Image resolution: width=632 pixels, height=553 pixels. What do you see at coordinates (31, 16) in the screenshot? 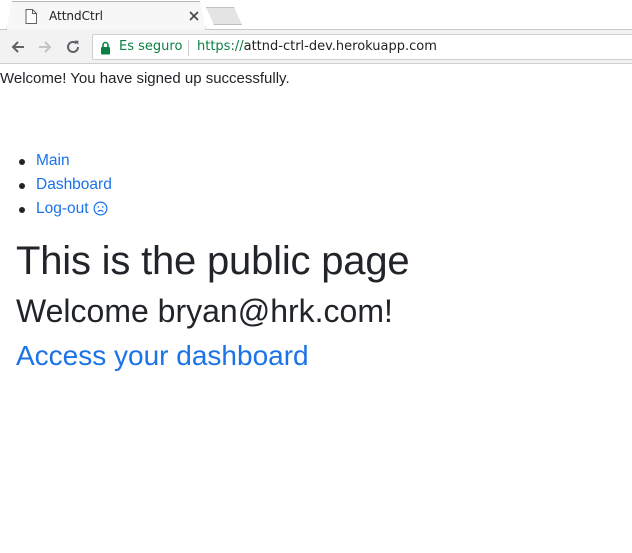
I see `page-icon` at bounding box center [31, 16].